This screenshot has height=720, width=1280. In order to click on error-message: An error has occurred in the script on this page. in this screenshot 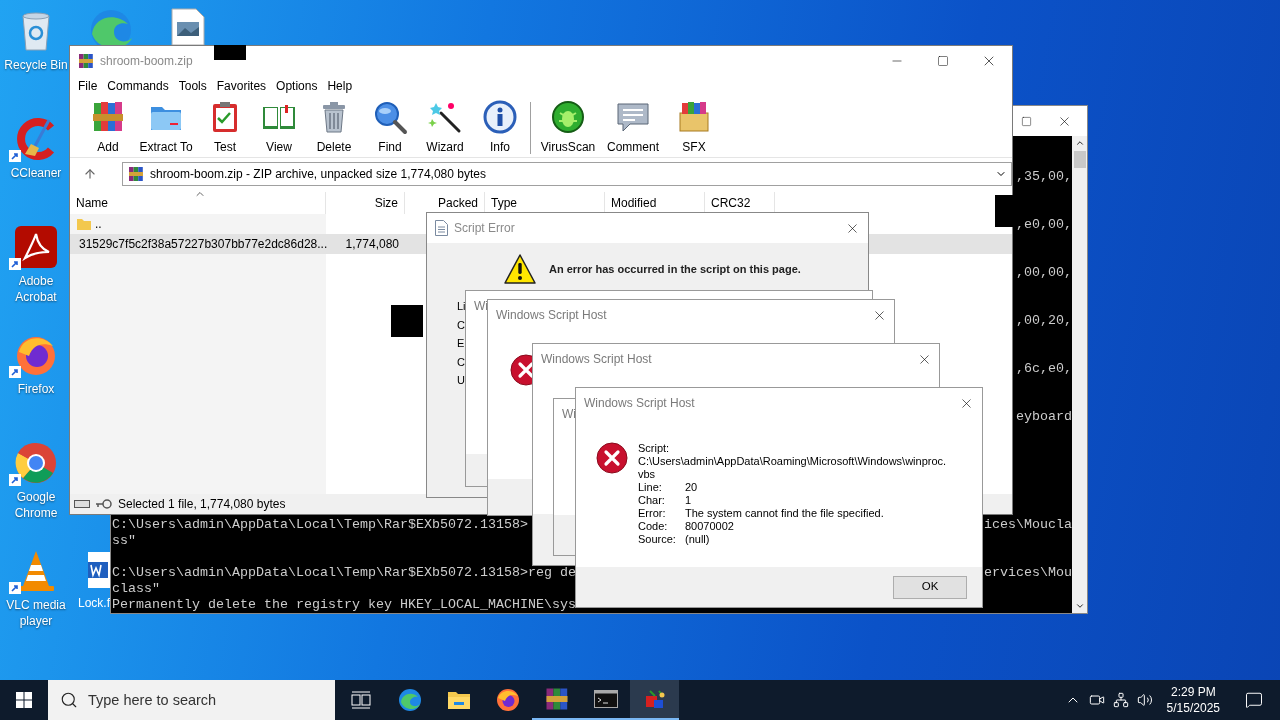, I will do `click(675, 269)`.